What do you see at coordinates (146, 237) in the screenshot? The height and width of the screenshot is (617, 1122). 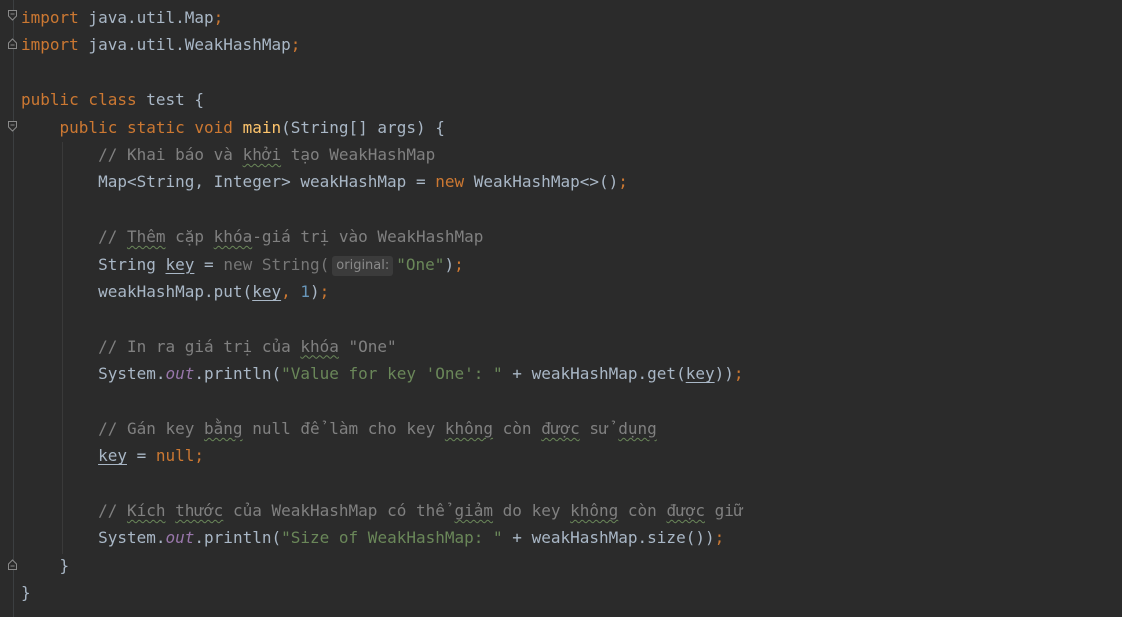 I see `comment-word-typo: Thêm` at bounding box center [146, 237].